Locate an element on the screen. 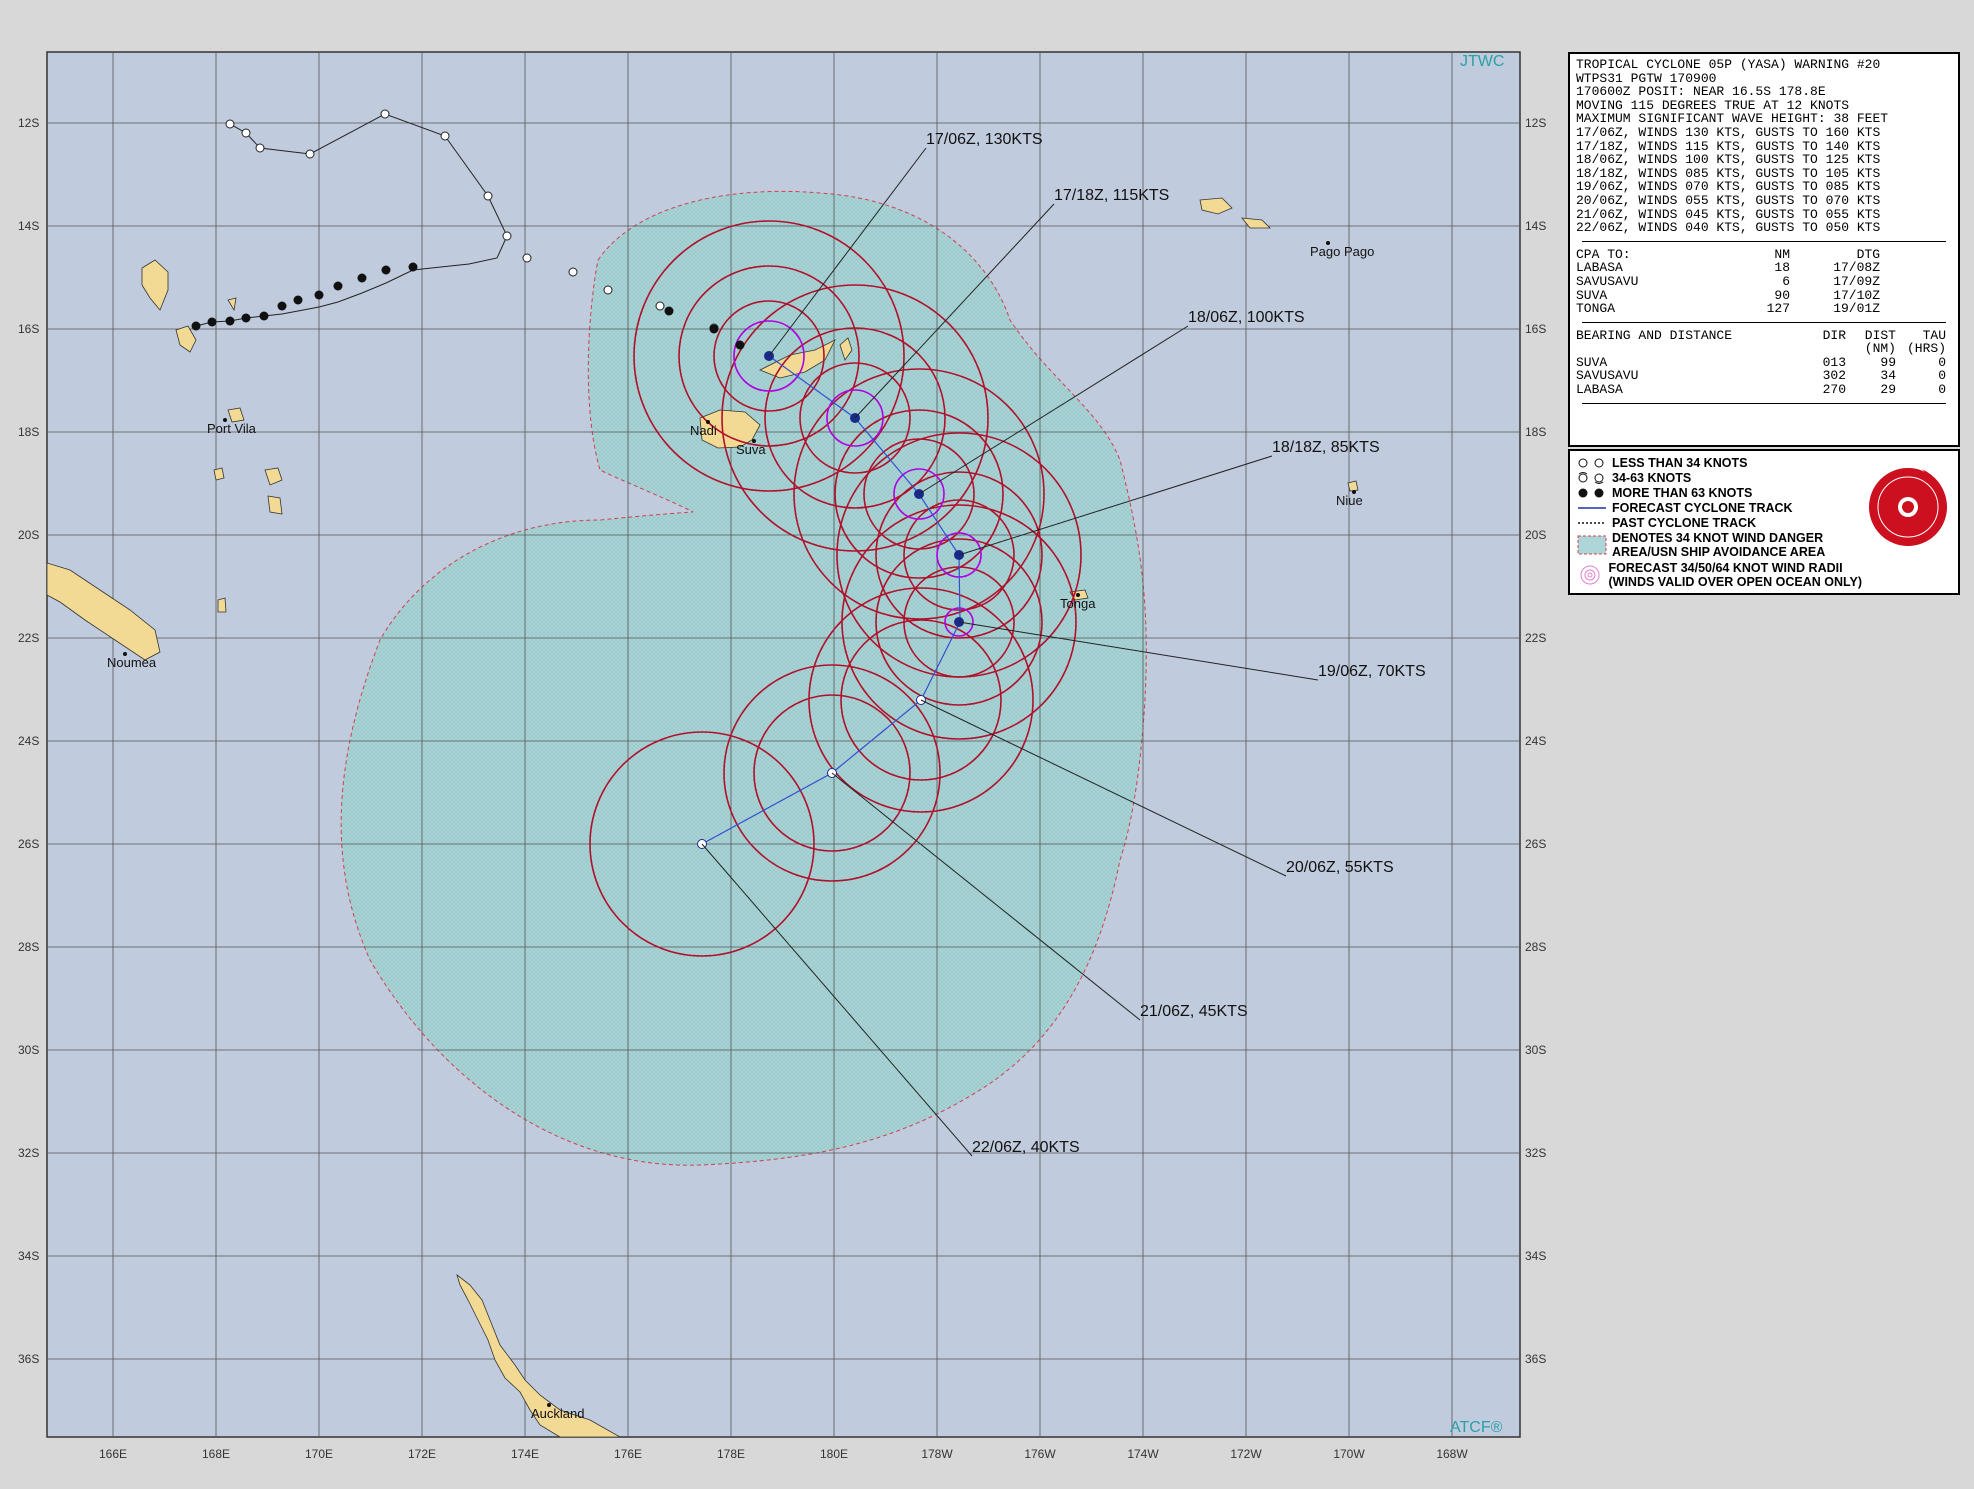 The width and height of the screenshot is (1974, 1489). table-row: SAVUSAVU 302 34 0 is located at coordinates (1764, 376).